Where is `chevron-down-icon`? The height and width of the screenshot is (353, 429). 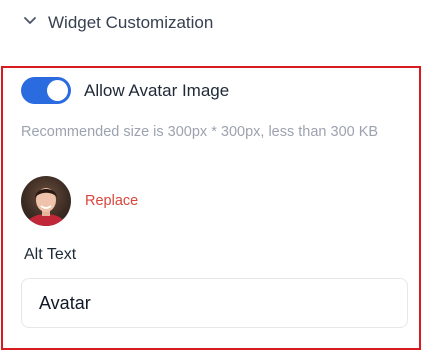 chevron-down-icon is located at coordinates (30, 22).